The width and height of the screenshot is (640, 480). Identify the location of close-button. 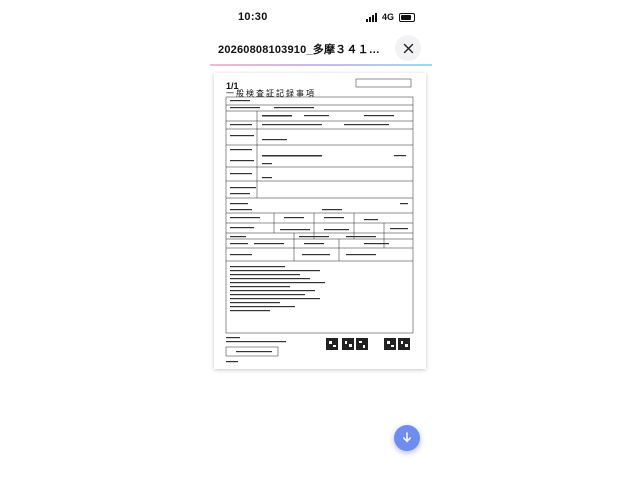
(408, 48).